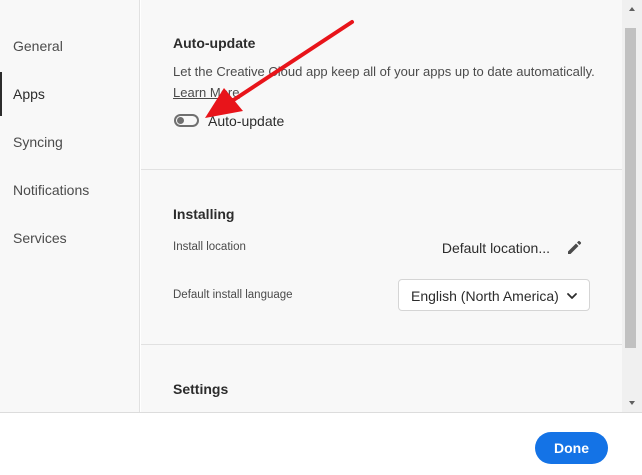 The height and width of the screenshot is (475, 642). I want to click on edit-location-button, so click(574, 247).